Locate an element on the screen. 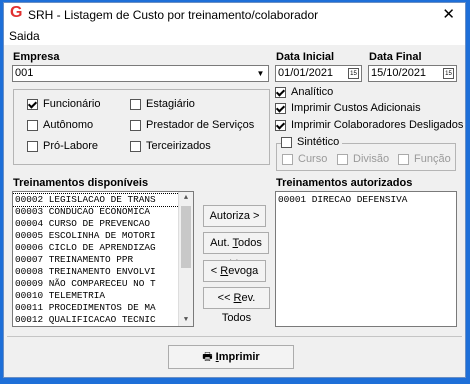 This screenshot has height=384, width=470. data-inicial-label: Data Inicial is located at coordinates (305, 57).